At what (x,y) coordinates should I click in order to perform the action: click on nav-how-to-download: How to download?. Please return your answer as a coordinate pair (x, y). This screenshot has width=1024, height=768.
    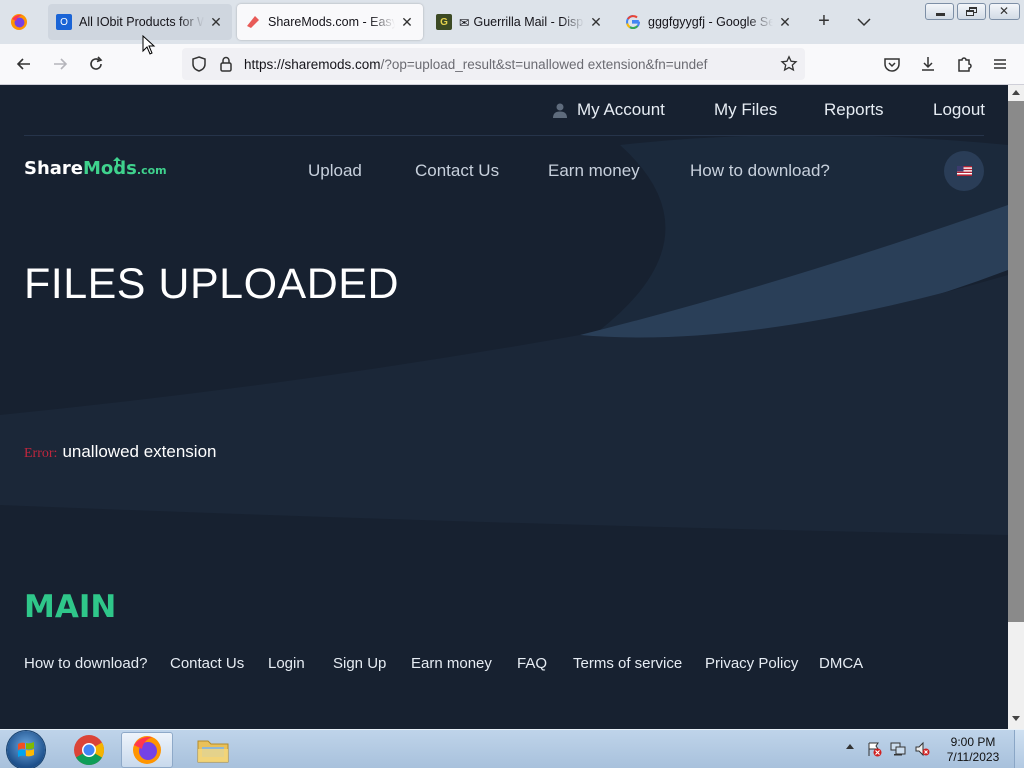
    Looking at the image, I should click on (760, 171).